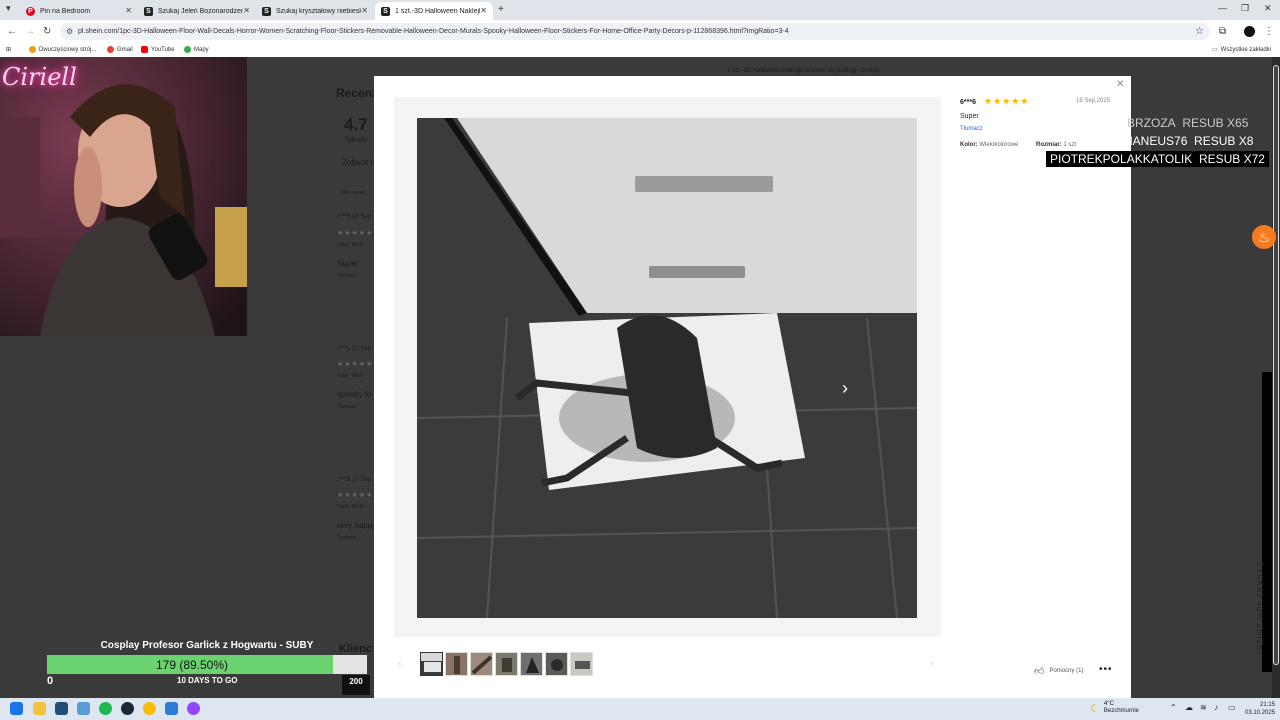 This screenshot has width=1280, height=720. Describe the element at coordinates (110, 49) in the screenshot. I see `gmail-icon` at that location.